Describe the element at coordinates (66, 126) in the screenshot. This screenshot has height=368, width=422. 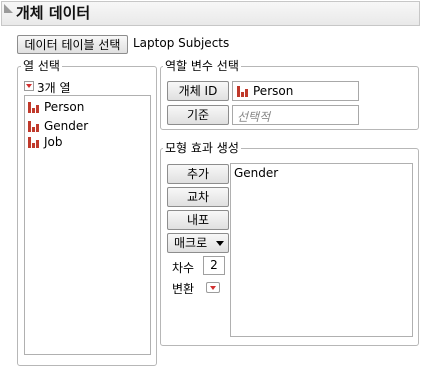
I see `column-name: Gender` at that location.